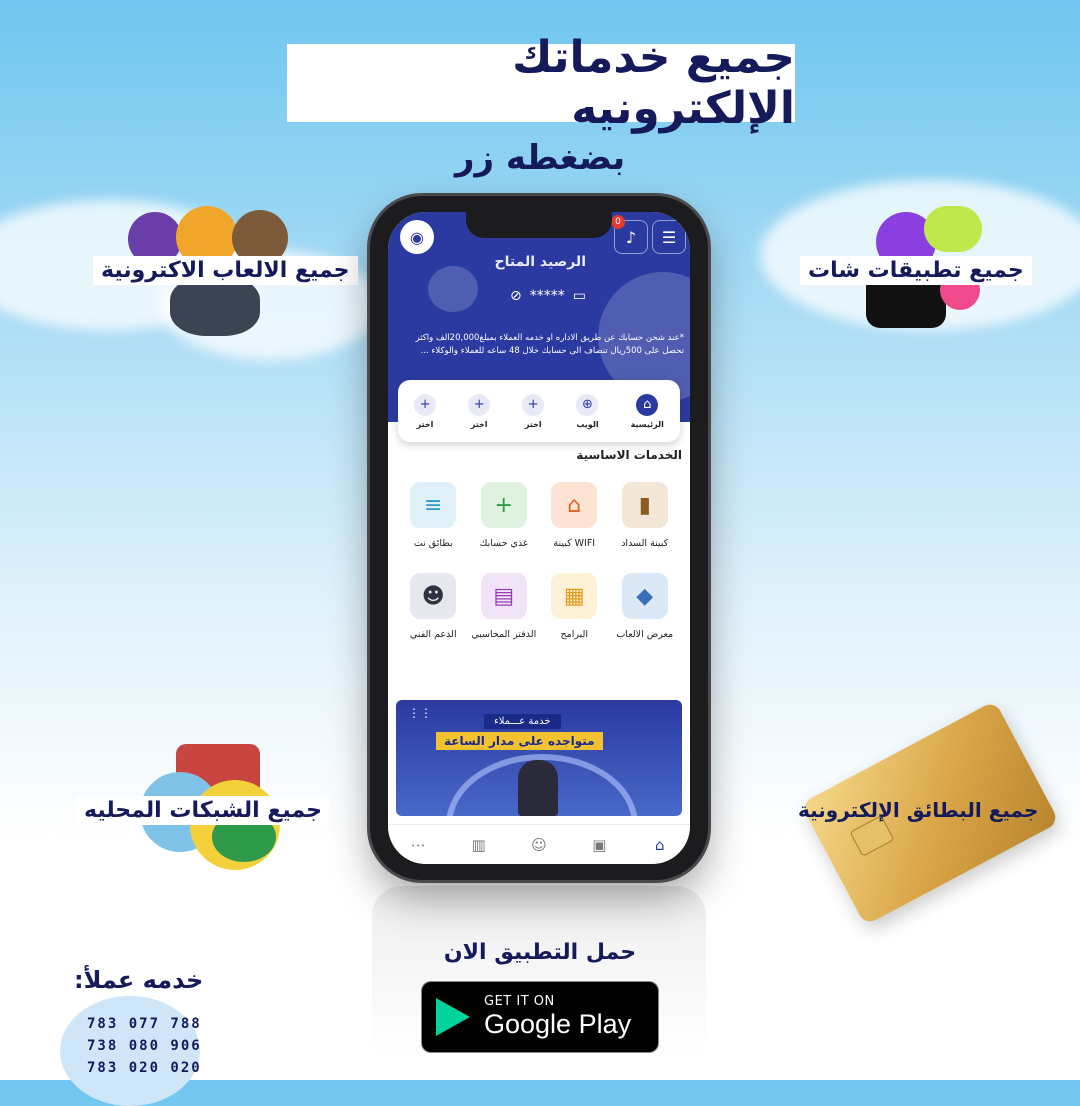  I want to click on service-label: WIFI كبينة, so click(574, 543).